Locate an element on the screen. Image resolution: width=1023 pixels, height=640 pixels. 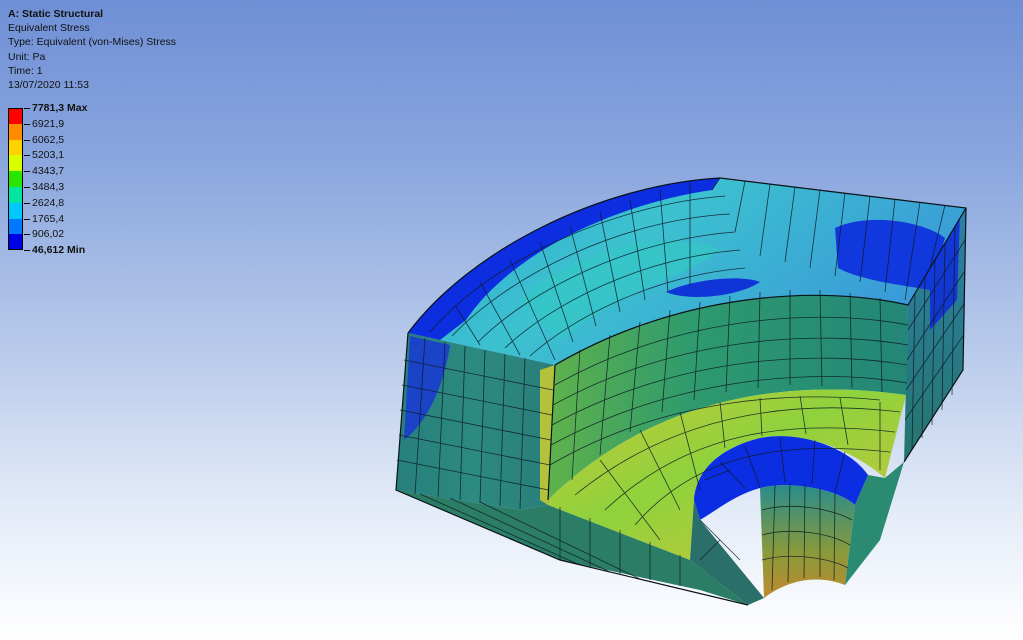
result-date: 13/07/2020 11:53 is located at coordinates (48, 85).